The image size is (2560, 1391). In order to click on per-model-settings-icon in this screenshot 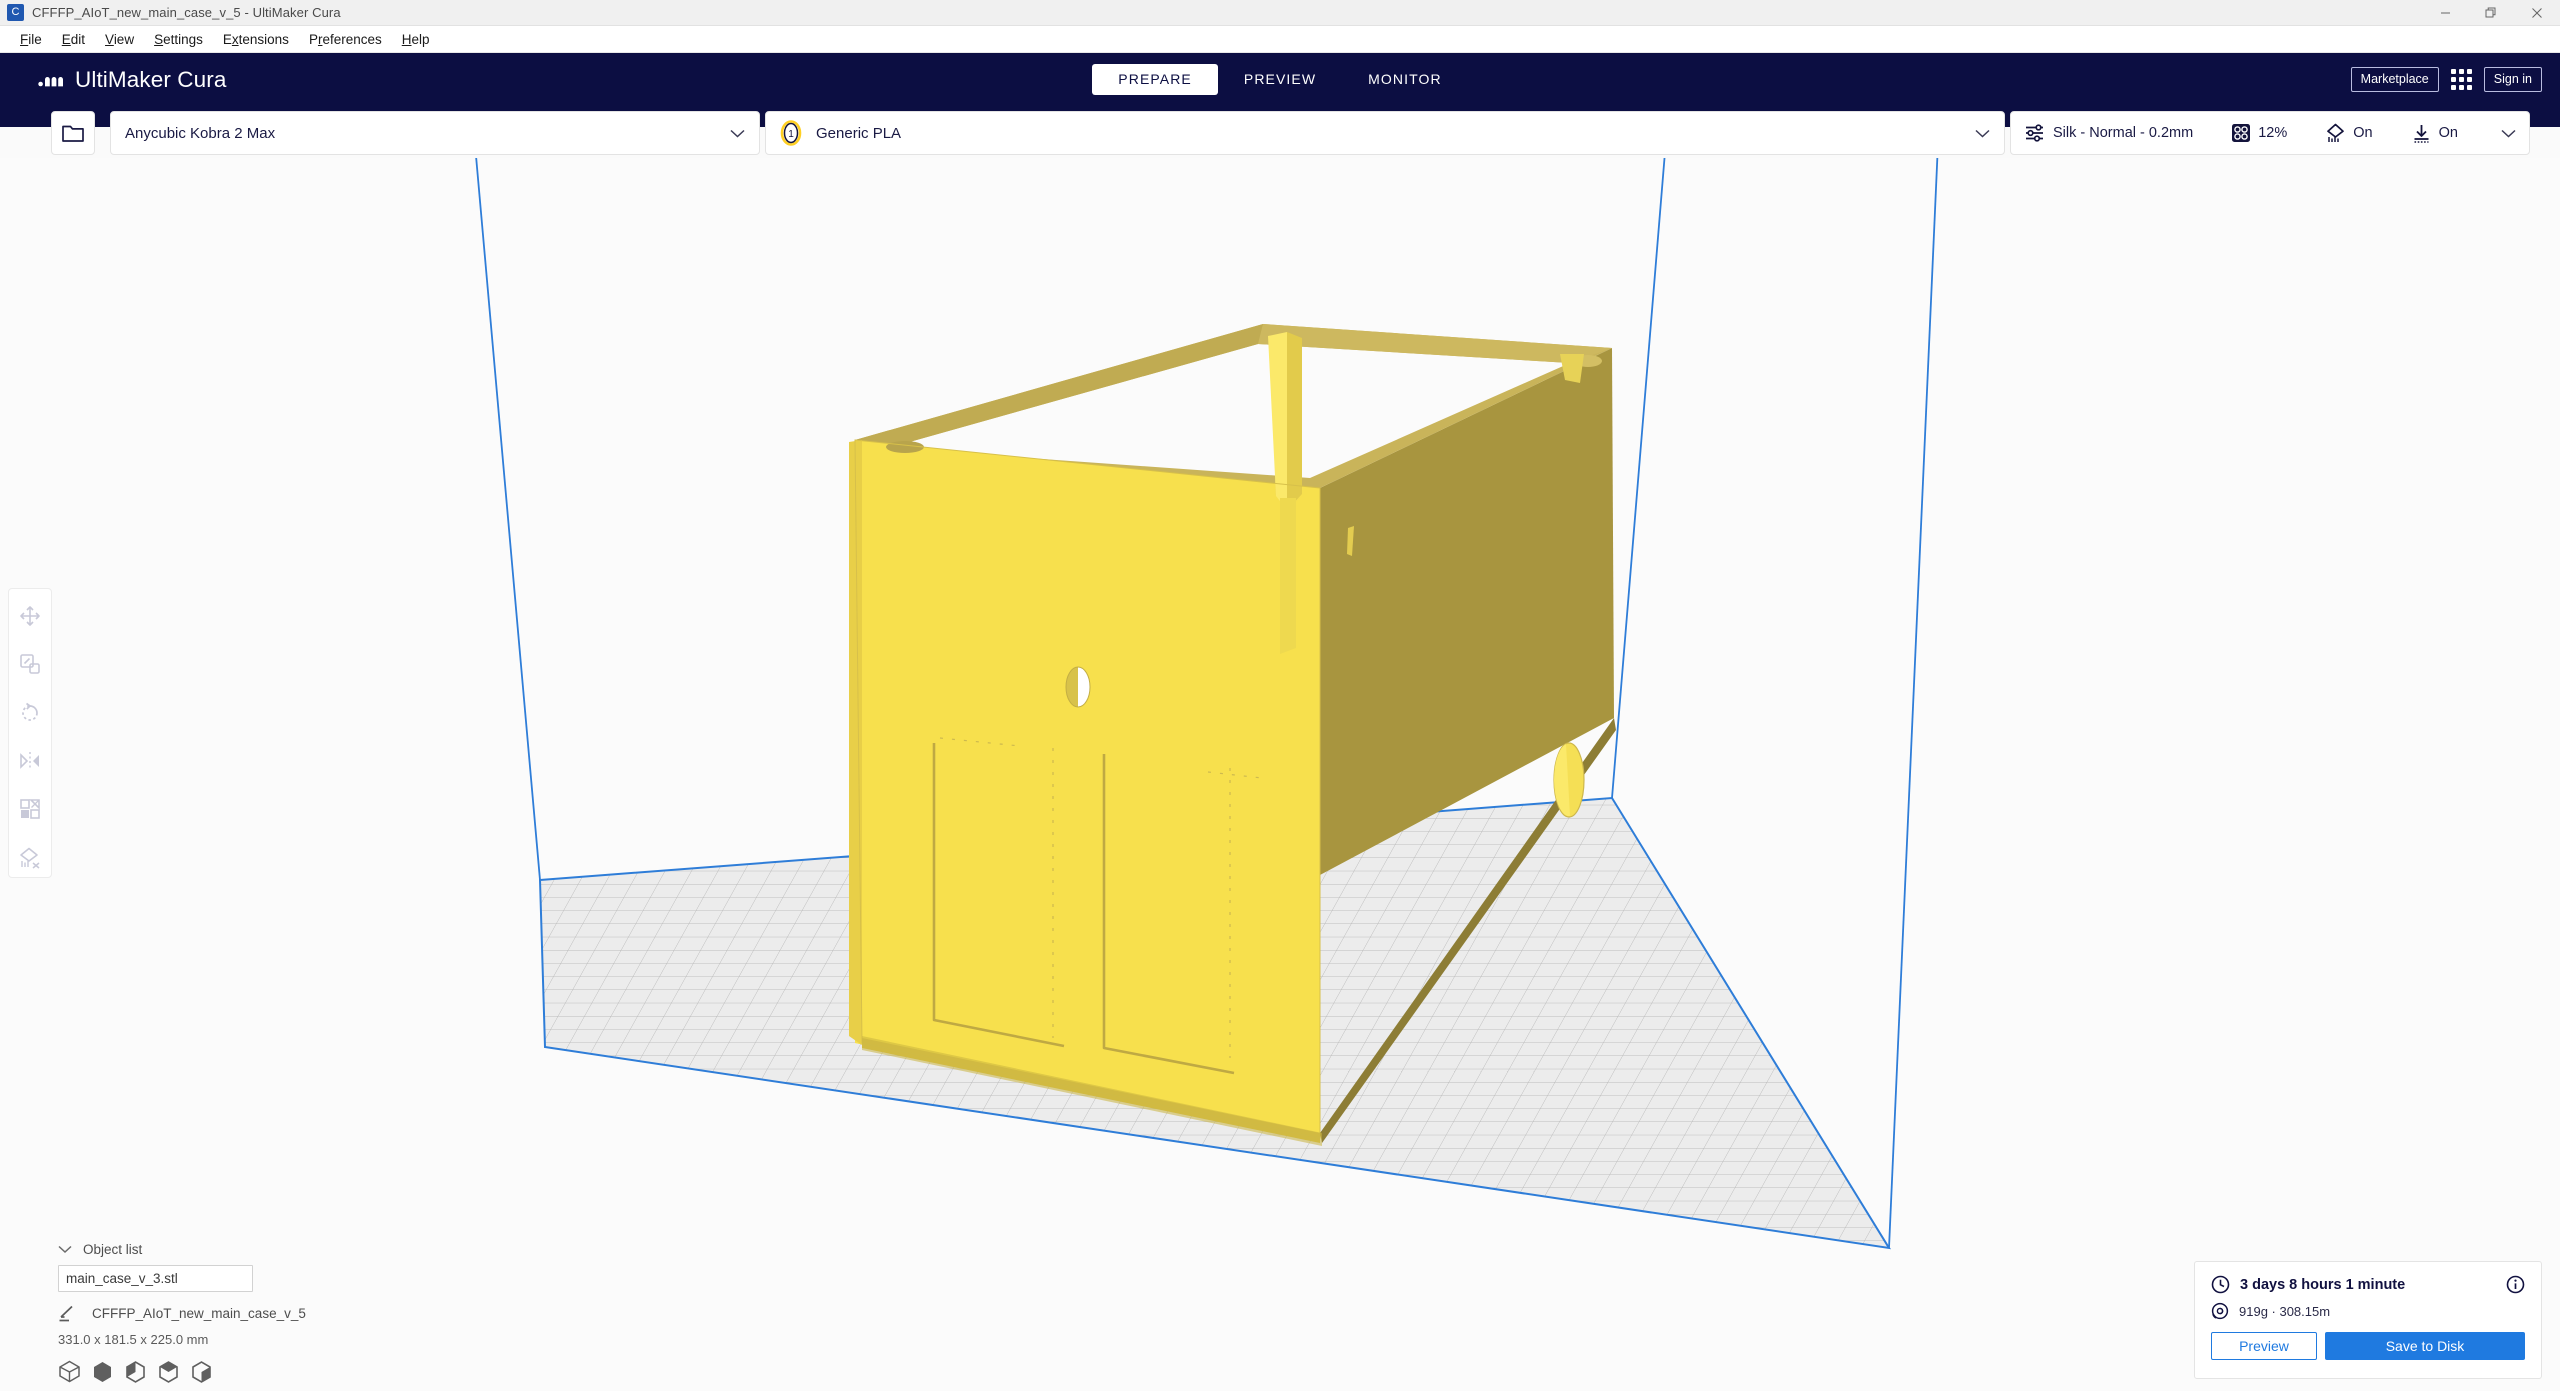, I will do `click(30, 809)`.